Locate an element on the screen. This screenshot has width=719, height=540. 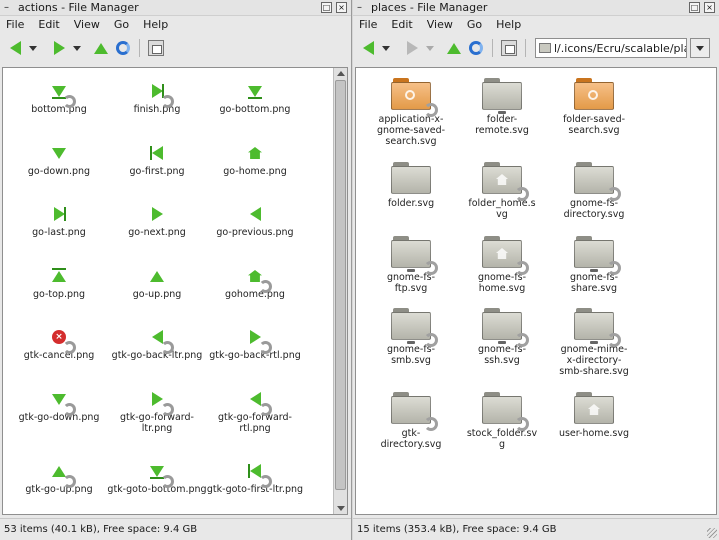
file-name-label: gtk-go-back-ltr.png is located at coordinates (157, 355).